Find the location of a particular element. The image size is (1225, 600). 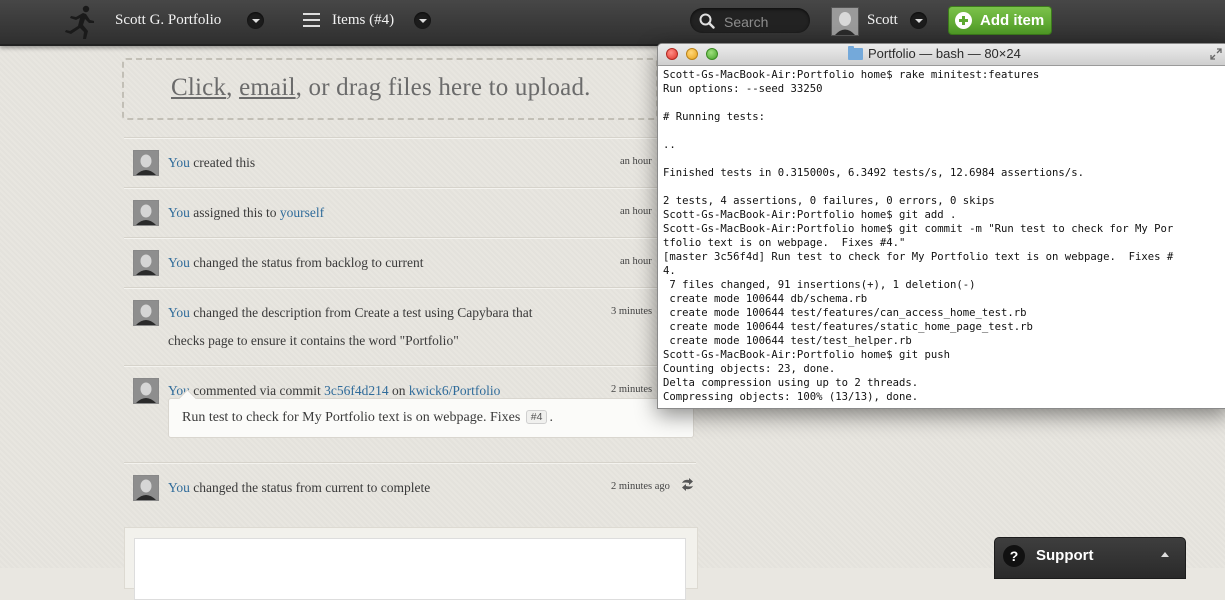

fullscreen-icon is located at coordinates (1216, 54).